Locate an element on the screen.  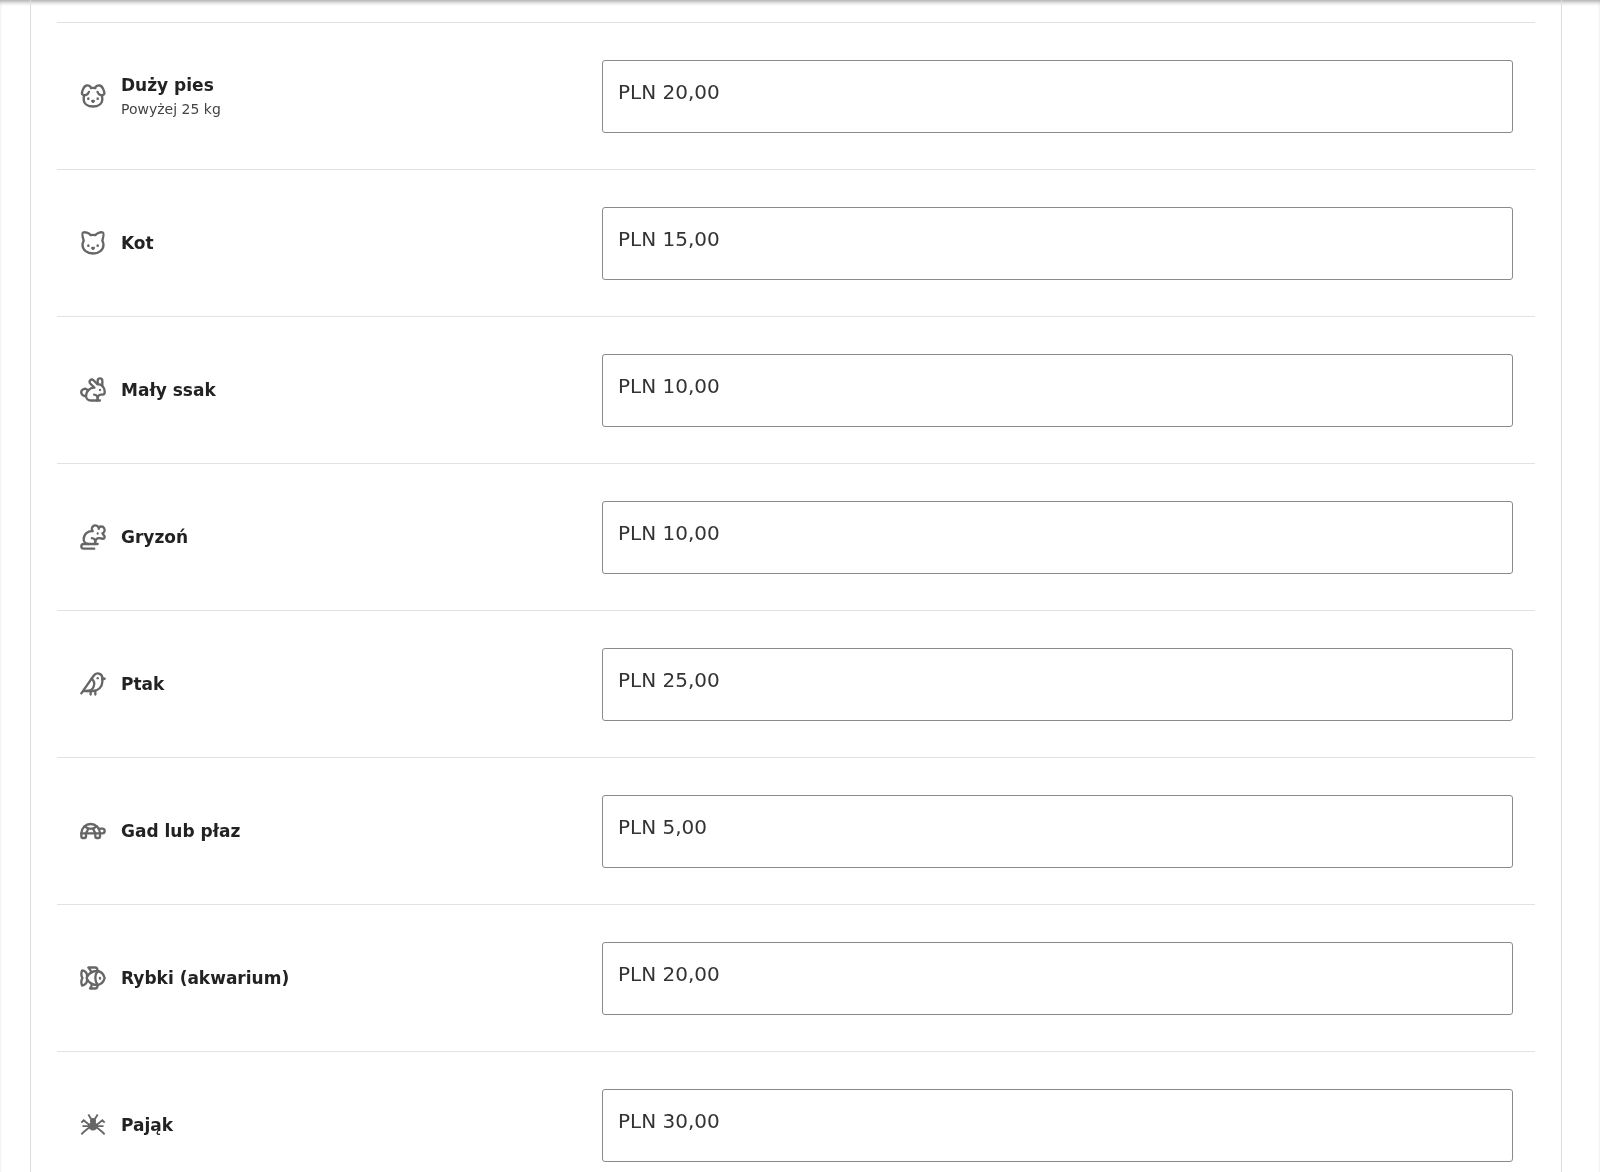
pet-type-label: Ptak is located at coordinates (143, 684).